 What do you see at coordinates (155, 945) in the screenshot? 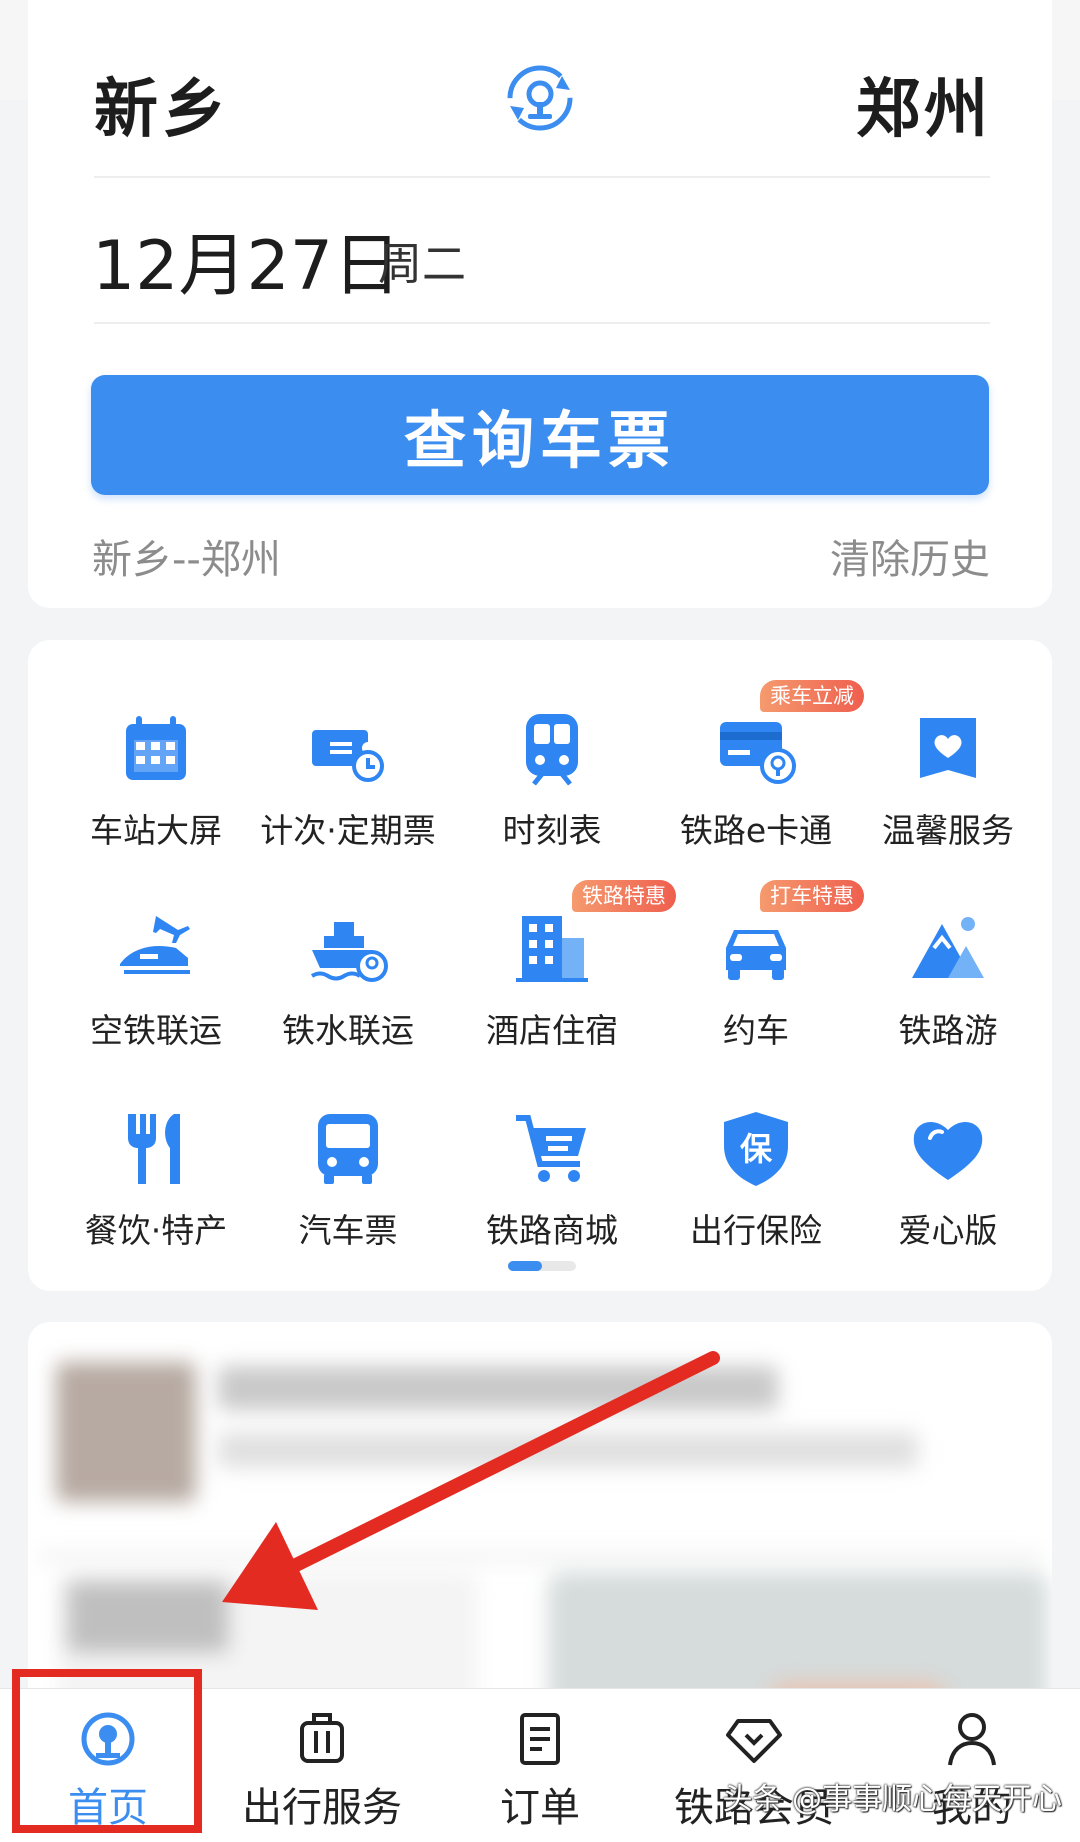
I see `plane-train-icon` at bounding box center [155, 945].